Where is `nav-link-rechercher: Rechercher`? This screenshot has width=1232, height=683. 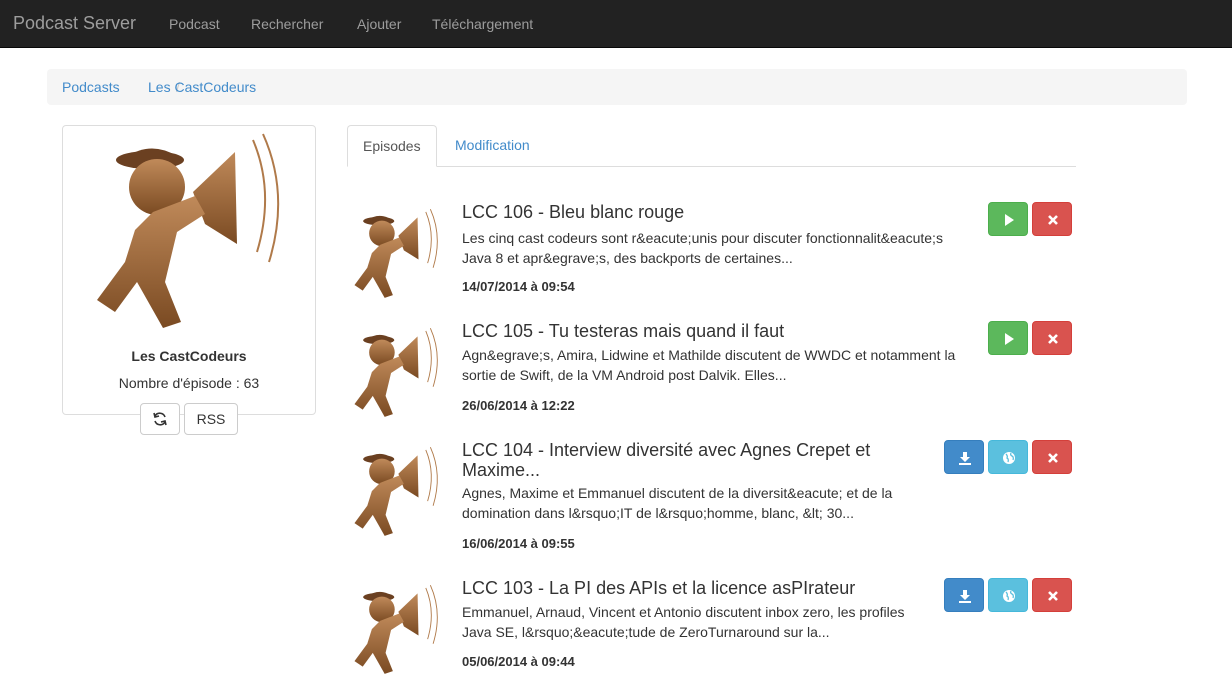
nav-link-rechercher: Rechercher is located at coordinates (287, 24).